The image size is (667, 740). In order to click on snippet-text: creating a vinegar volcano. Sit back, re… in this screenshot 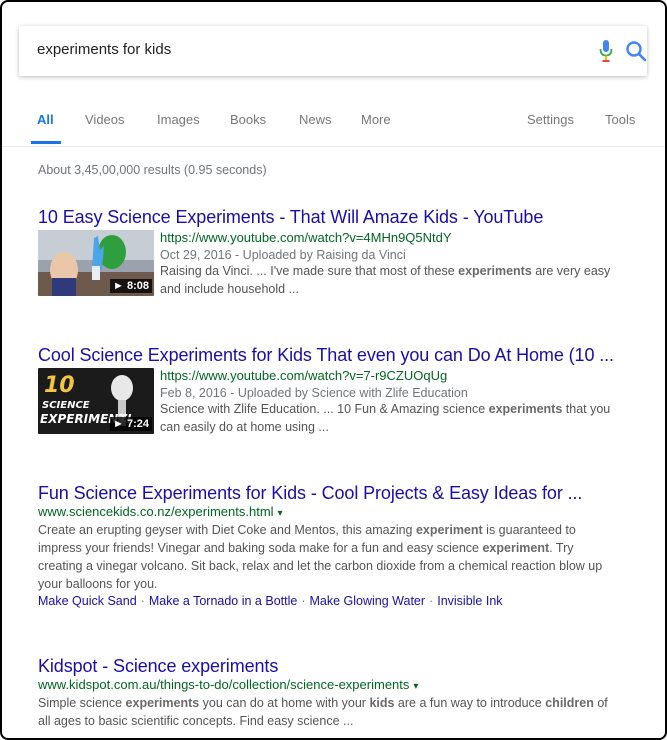, I will do `click(320, 566)`.